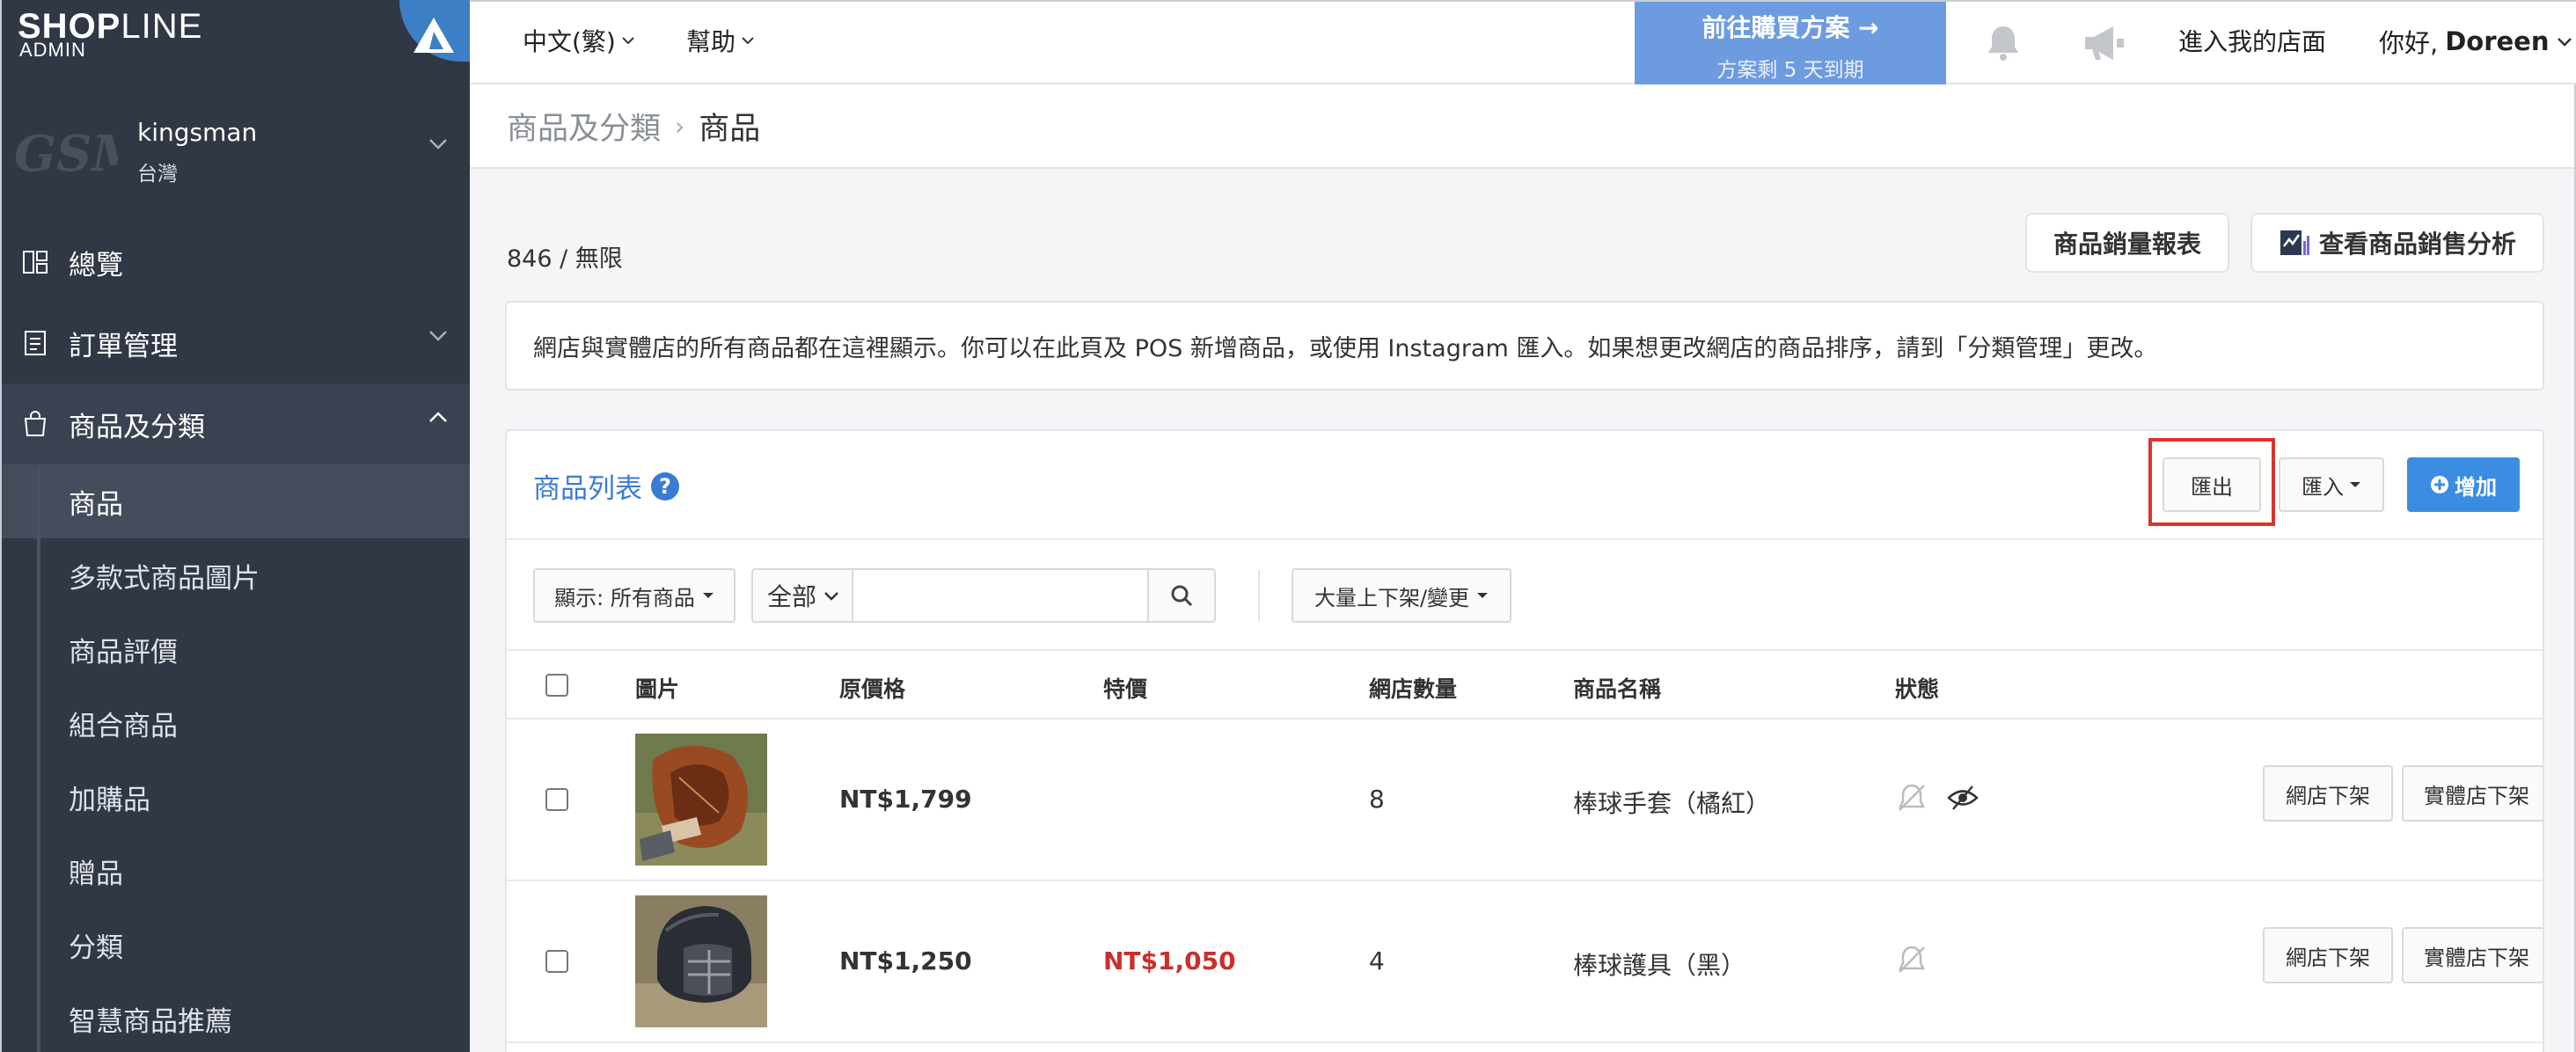 The height and width of the screenshot is (1052, 2576). What do you see at coordinates (1413, 688) in the screenshot?
I see `column-quantity: 網店數量` at bounding box center [1413, 688].